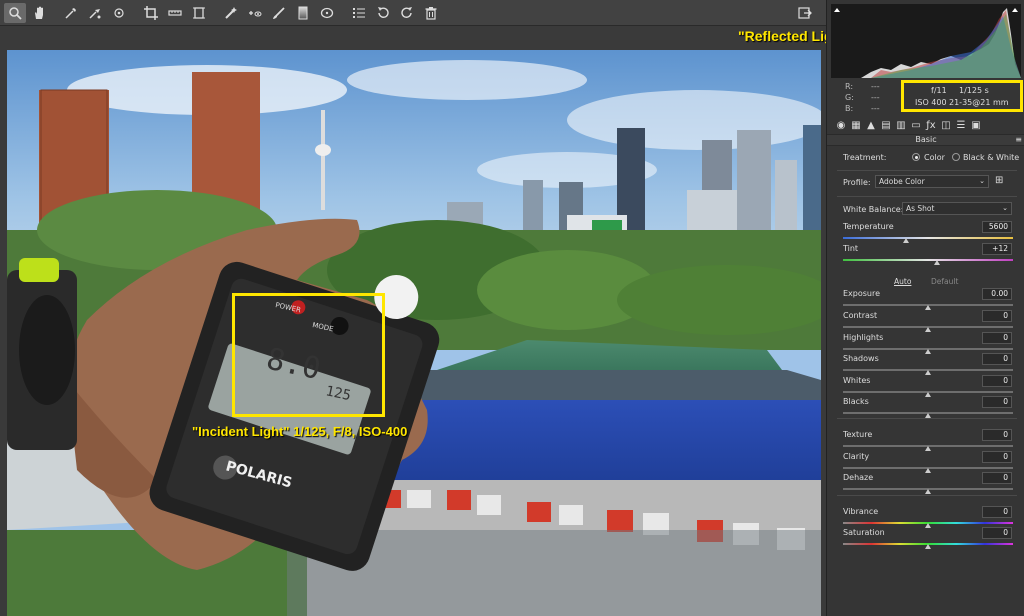 Image resolution: width=1024 pixels, height=616 pixels. Describe the element at coordinates (875, 108) in the screenshot. I see `b-value: ---` at that location.